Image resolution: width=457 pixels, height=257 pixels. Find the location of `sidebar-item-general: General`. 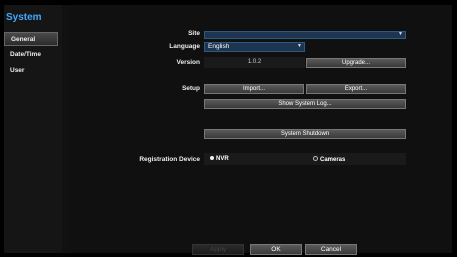

sidebar-item-general: General is located at coordinates (31, 39).